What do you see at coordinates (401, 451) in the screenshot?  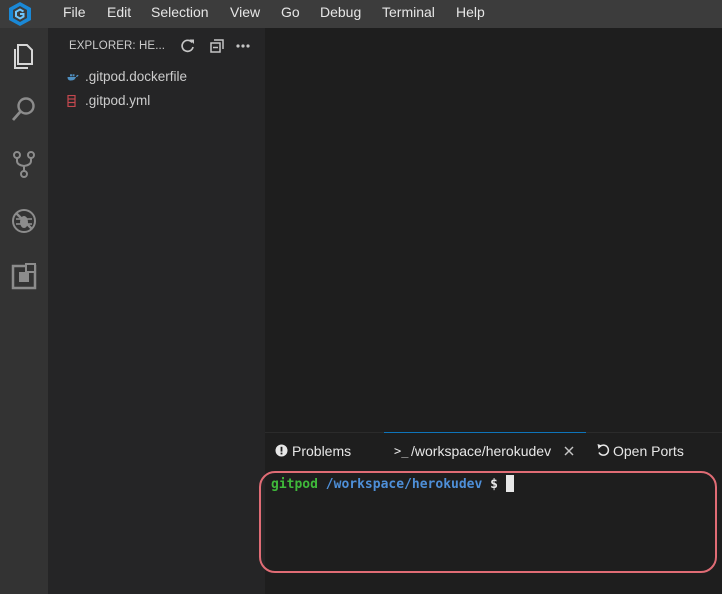 I see `terminal-icon: >_` at bounding box center [401, 451].